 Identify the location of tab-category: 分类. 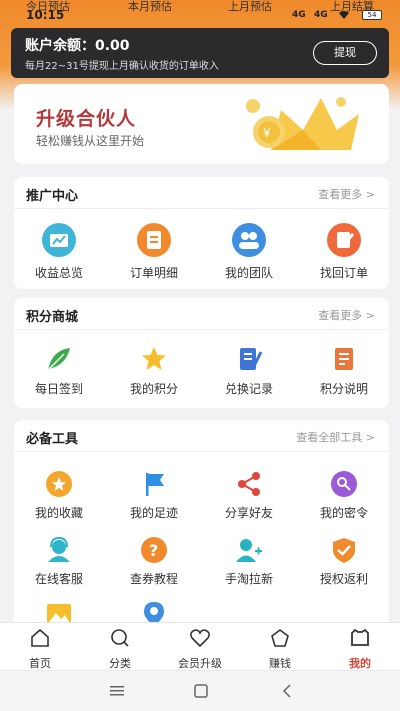
(120, 649).